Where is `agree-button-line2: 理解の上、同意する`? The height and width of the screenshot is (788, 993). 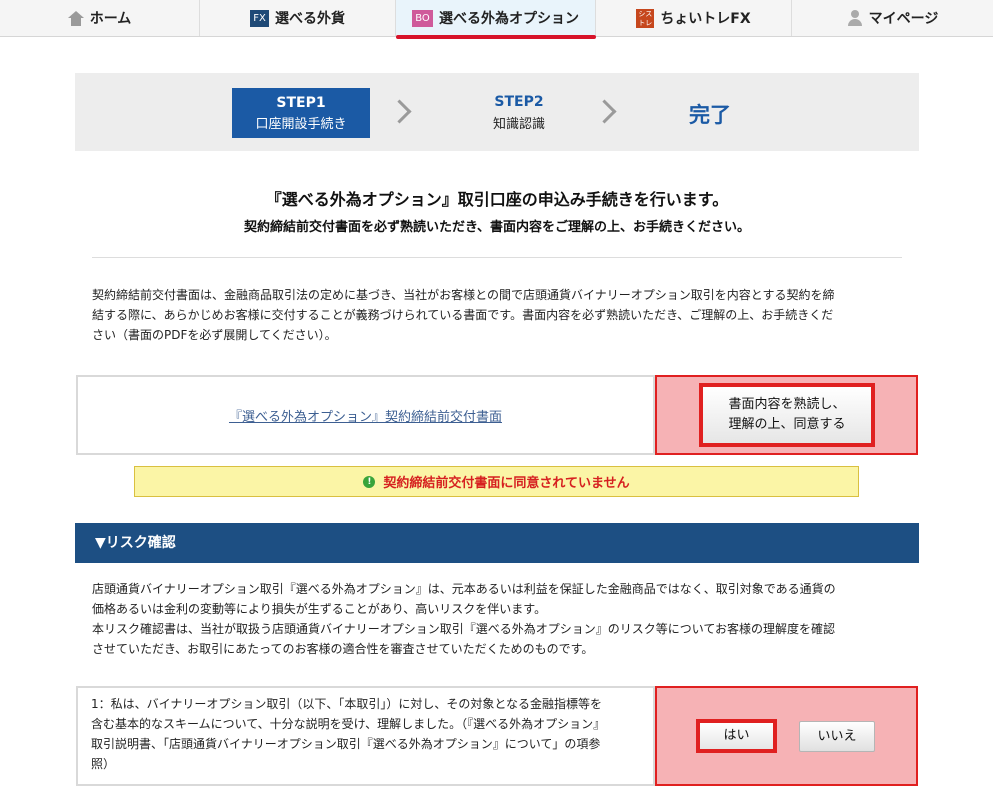 agree-button-line2: 理解の上、同意する is located at coordinates (787, 424).